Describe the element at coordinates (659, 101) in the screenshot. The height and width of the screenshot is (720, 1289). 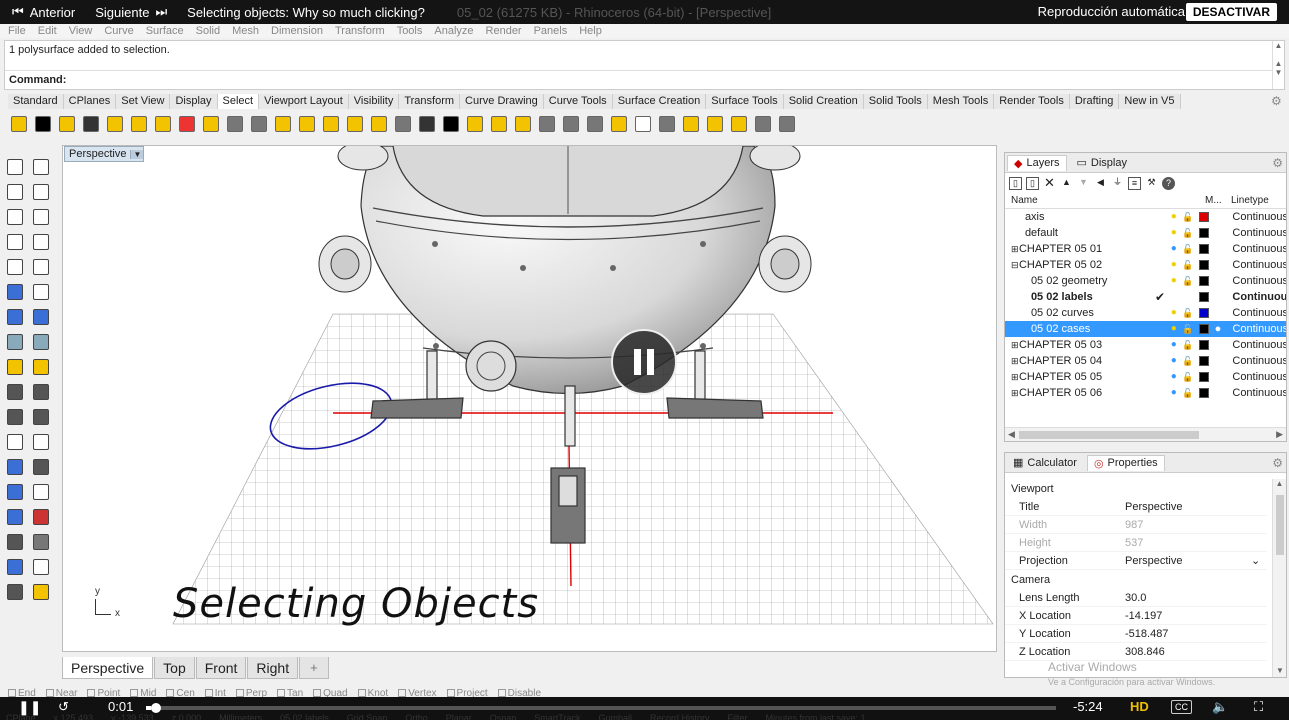
I see `tab-surface-creation: Surface Creation` at that location.